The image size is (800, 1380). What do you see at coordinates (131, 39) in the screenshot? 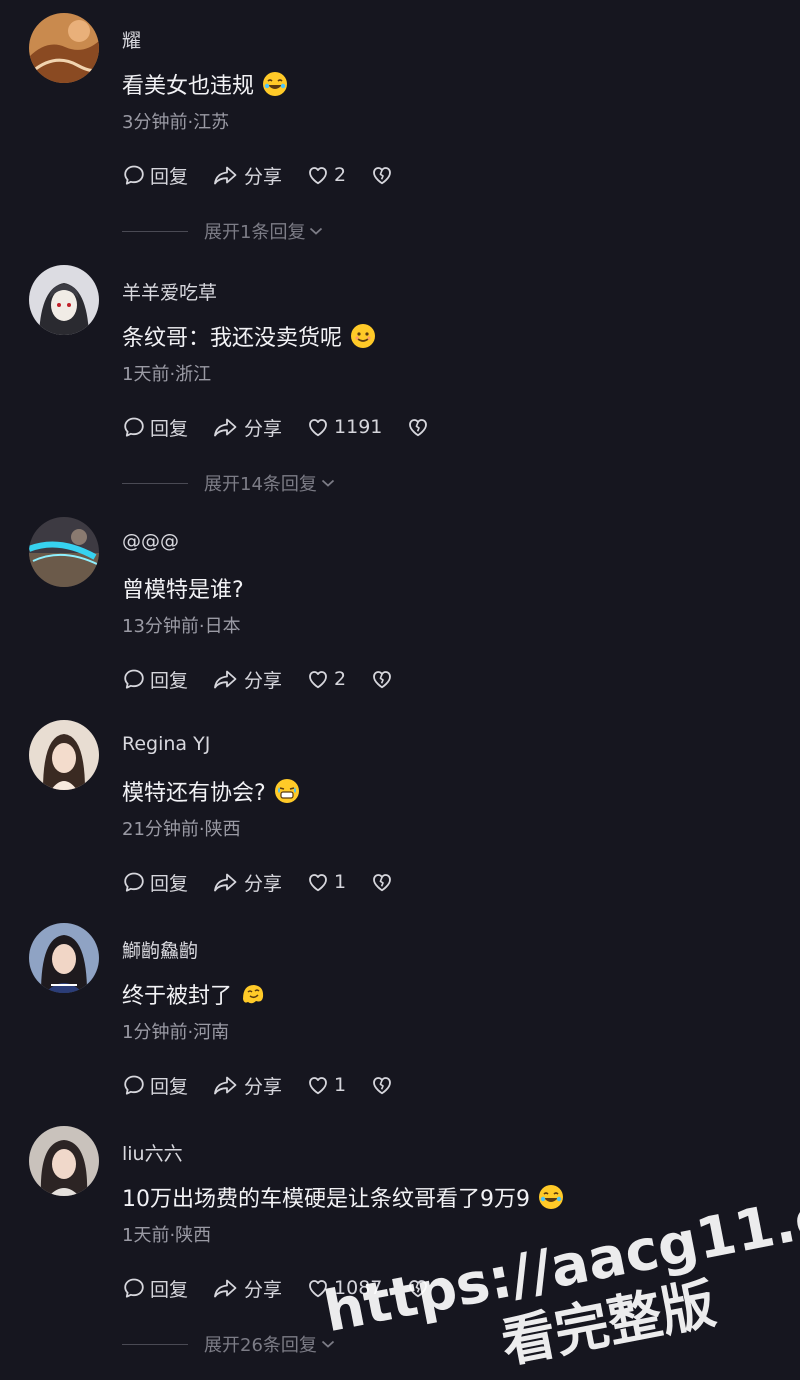
I see `username: 耀` at bounding box center [131, 39].